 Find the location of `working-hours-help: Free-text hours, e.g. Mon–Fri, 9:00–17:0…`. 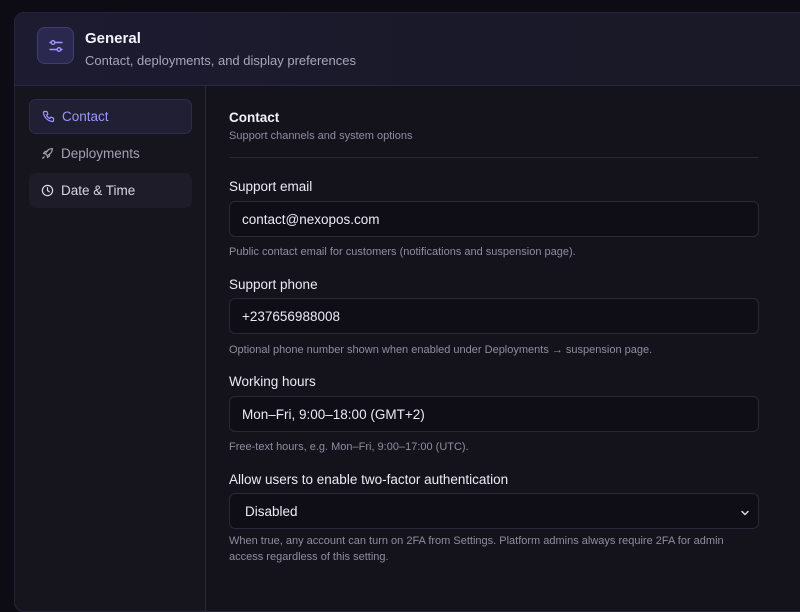

working-hours-help: Free-text hours, e.g. Mon–Fri, 9:00–17:0… is located at coordinates (349, 447).